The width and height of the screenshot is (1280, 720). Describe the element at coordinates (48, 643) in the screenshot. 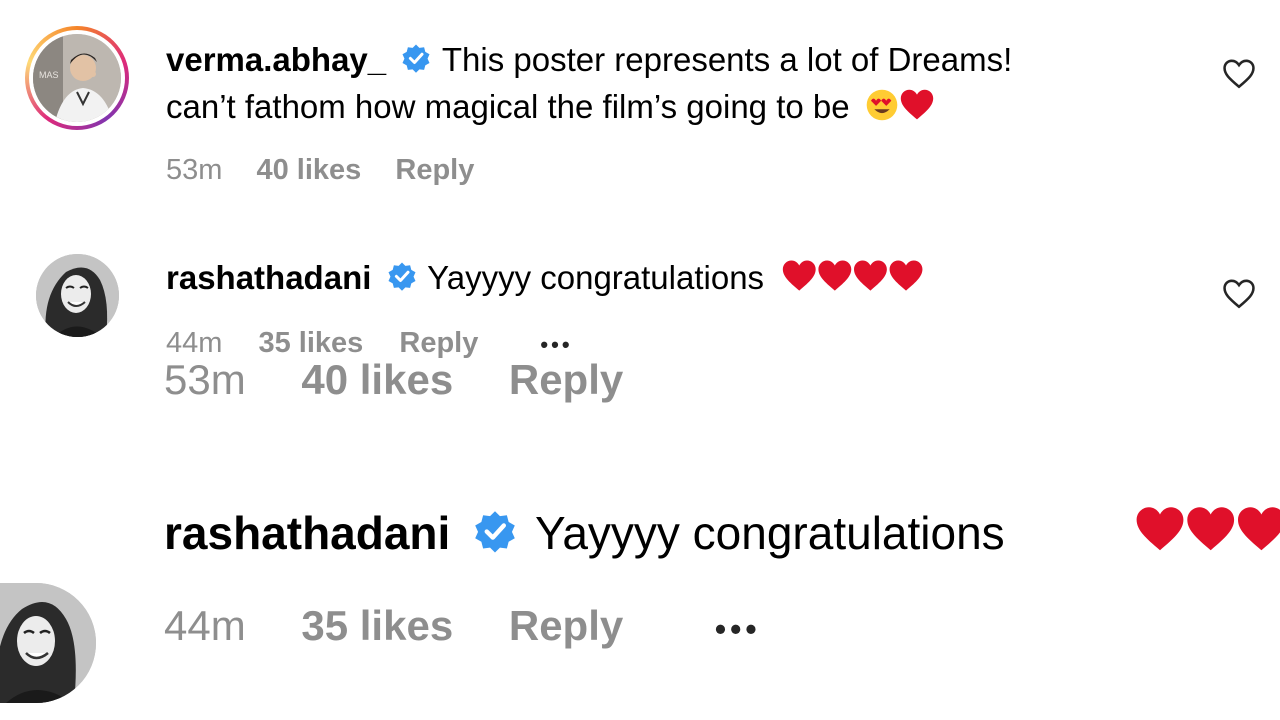

I see `avatar-rashathadani-zoomed` at that location.